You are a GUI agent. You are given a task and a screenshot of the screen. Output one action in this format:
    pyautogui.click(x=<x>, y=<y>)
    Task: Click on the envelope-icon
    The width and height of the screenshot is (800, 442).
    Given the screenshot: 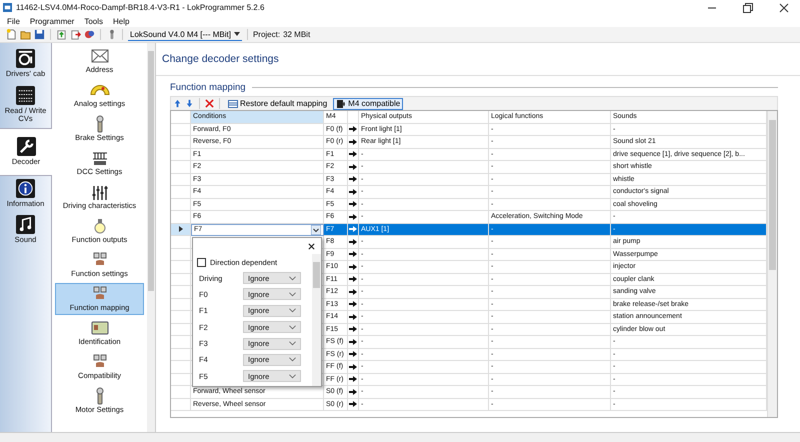 What is the action you would take?
    pyautogui.click(x=100, y=56)
    